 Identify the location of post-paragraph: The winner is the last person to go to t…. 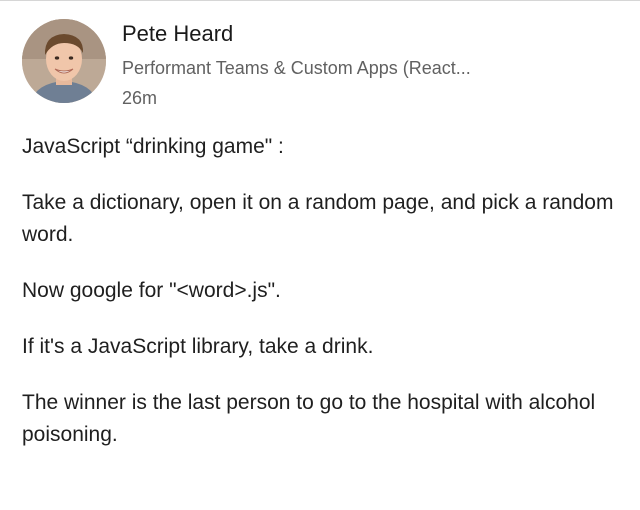
(309, 418).